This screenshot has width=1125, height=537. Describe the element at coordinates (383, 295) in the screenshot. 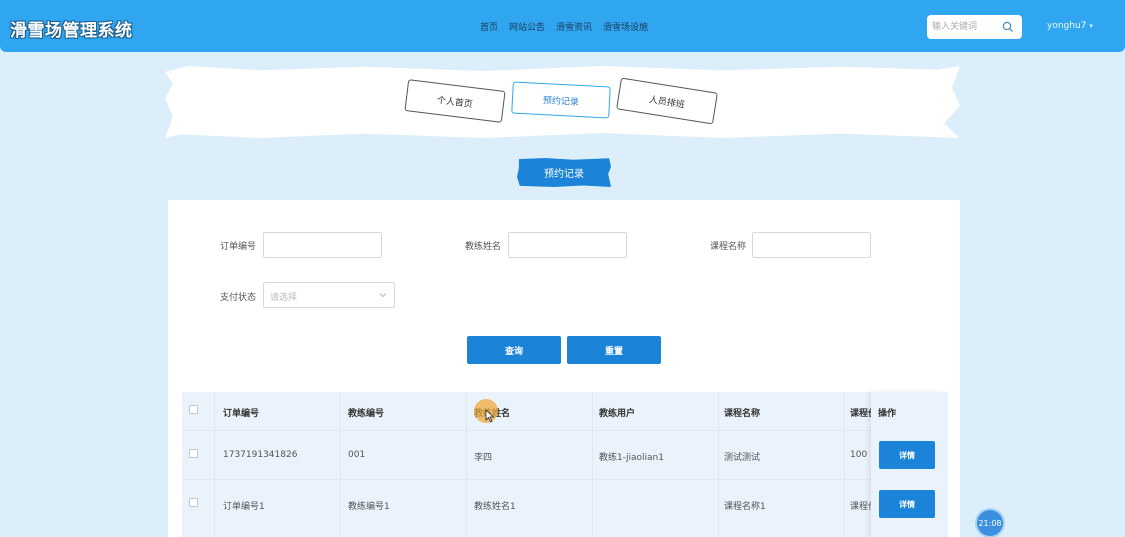

I see `chevron-down-icon` at that location.